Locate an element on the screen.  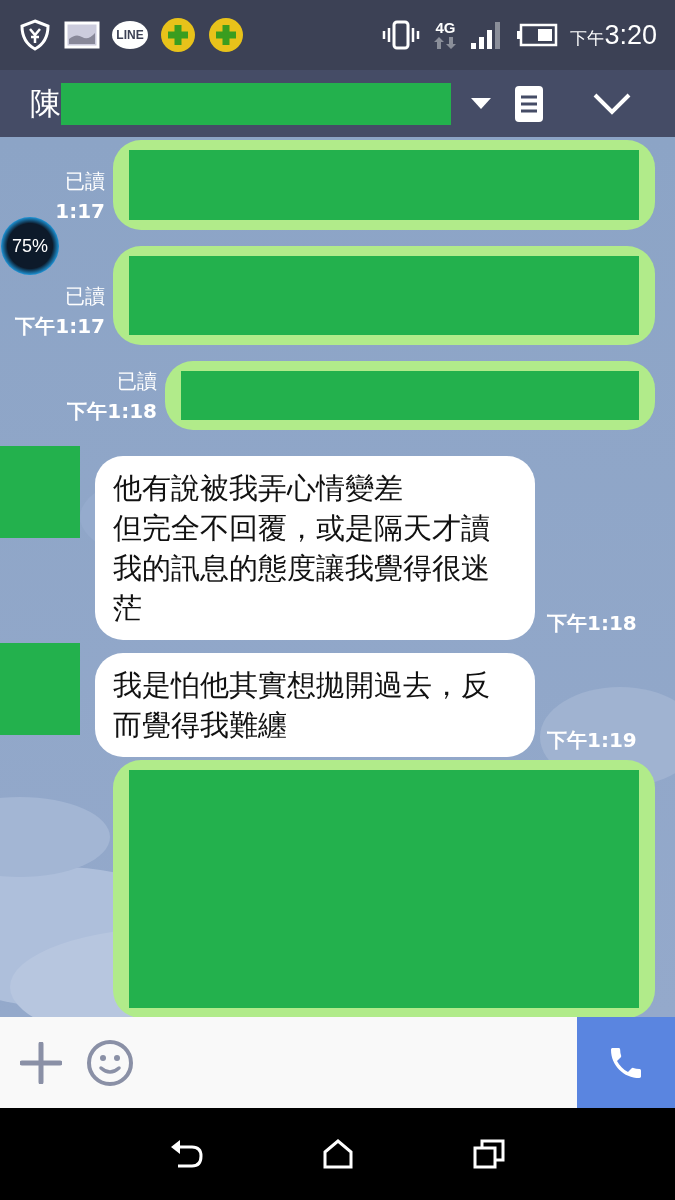
chat-title: 陳 is located at coordinates (45, 103).